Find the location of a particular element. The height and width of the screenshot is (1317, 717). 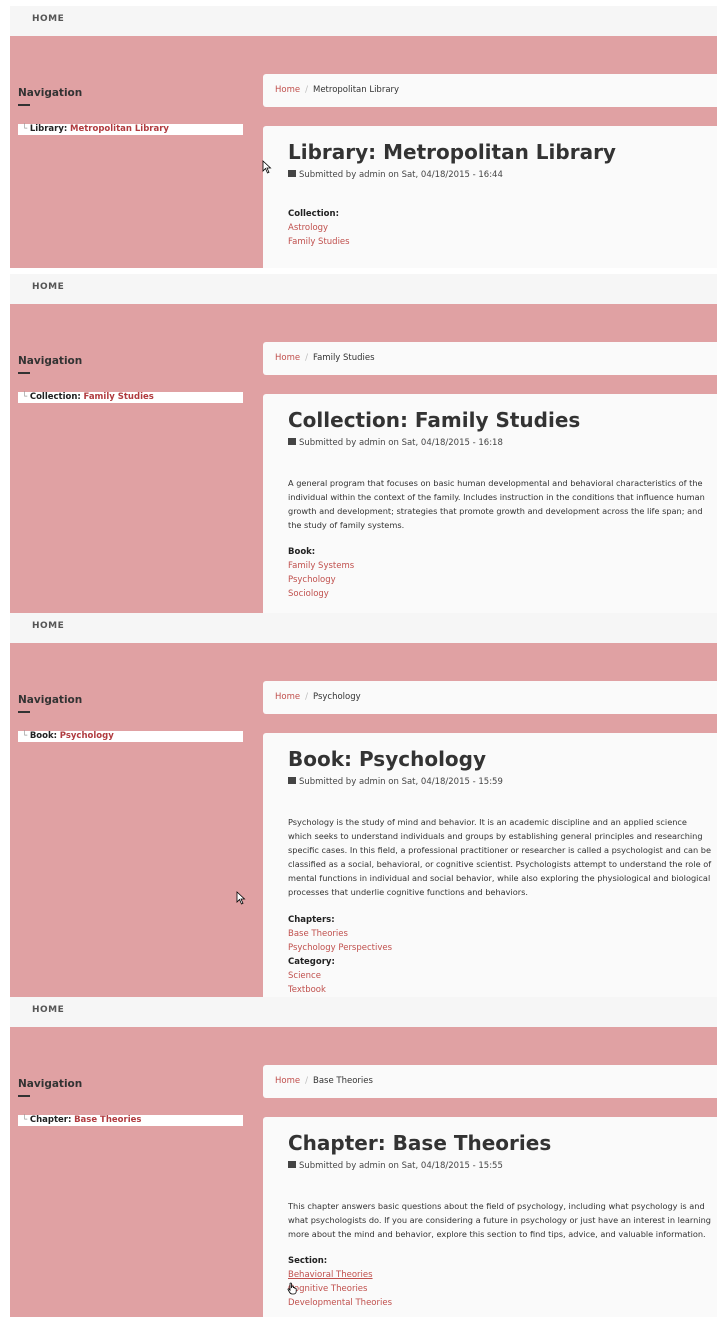

field-label-category: Category: is located at coordinates (311, 962).